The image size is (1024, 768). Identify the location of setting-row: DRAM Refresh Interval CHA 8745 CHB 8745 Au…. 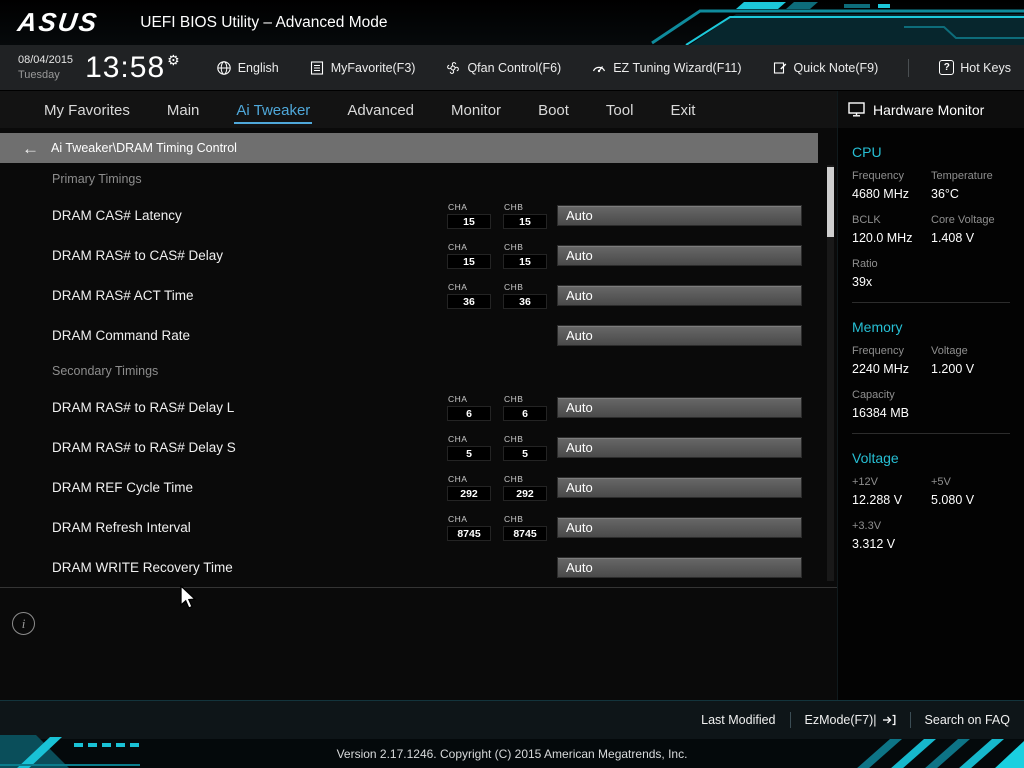
(418, 527).